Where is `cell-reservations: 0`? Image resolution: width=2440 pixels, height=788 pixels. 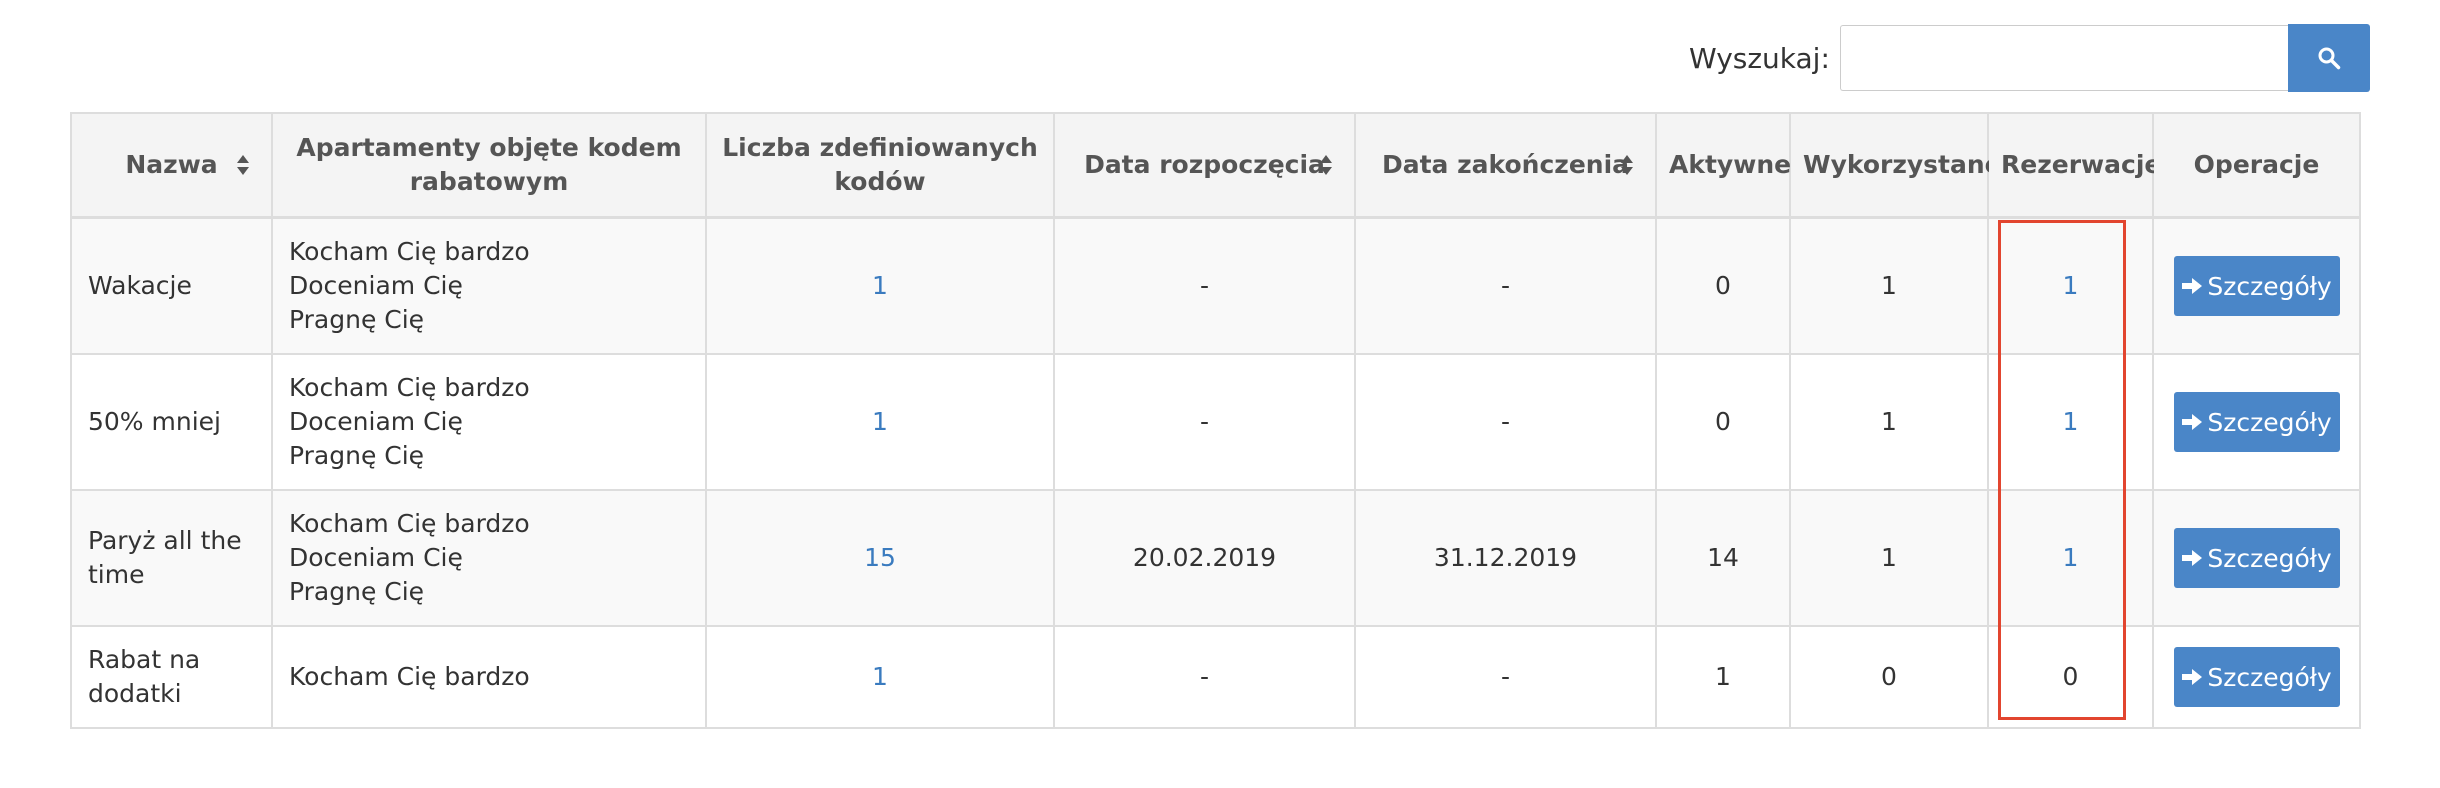
cell-reservations: 0 is located at coordinates (2070, 677).